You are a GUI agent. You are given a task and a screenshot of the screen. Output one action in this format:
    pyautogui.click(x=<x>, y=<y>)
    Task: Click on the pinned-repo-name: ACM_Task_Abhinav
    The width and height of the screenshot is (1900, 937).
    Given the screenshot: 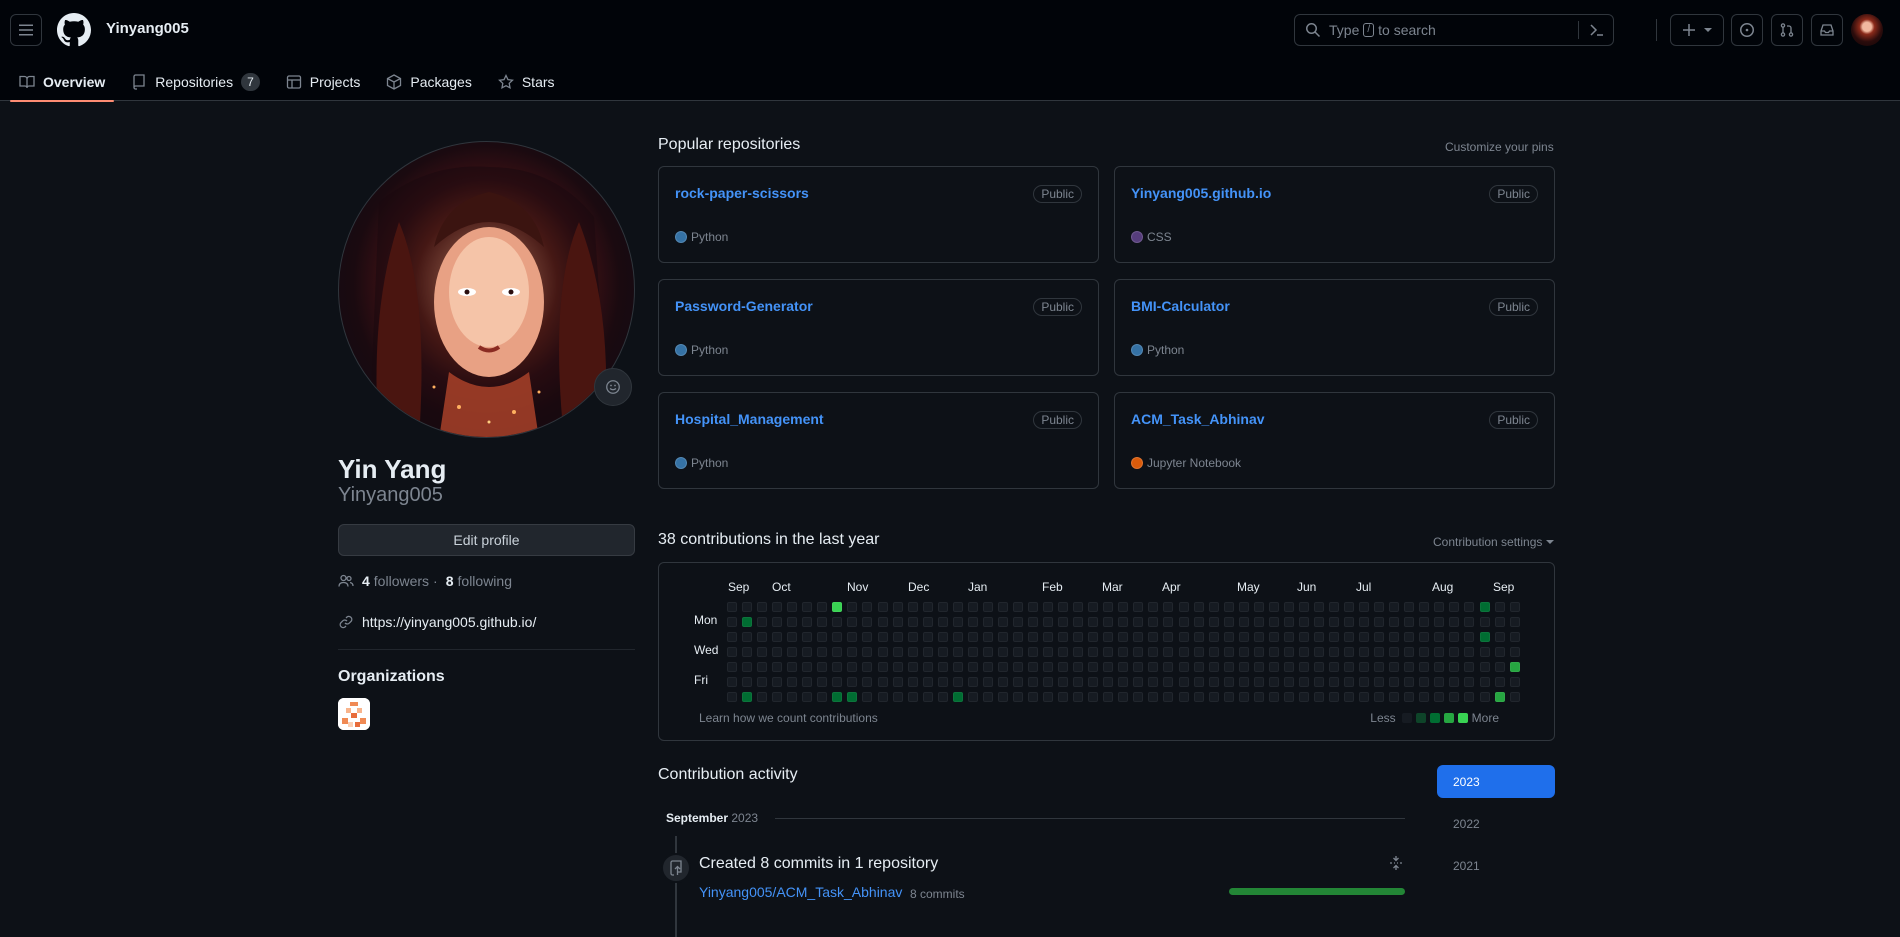 What is the action you would take?
    pyautogui.click(x=1198, y=419)
    